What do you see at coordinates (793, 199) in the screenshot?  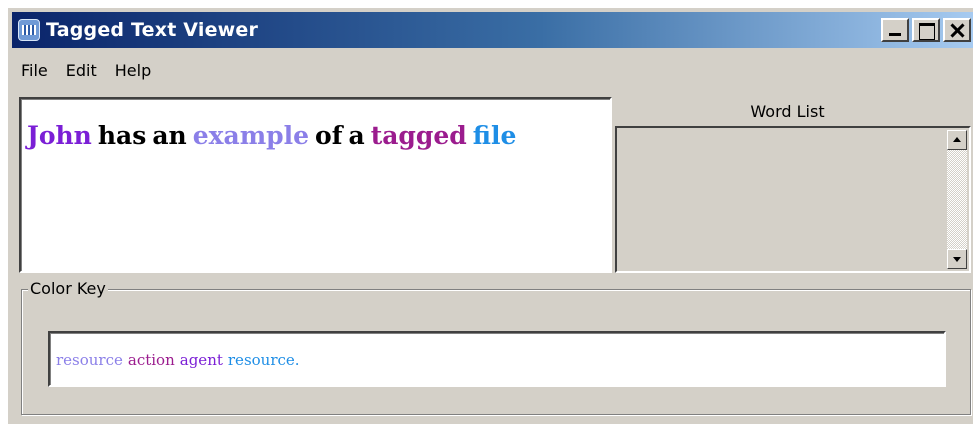 I see `word-list` at bounding box center [793, 199].